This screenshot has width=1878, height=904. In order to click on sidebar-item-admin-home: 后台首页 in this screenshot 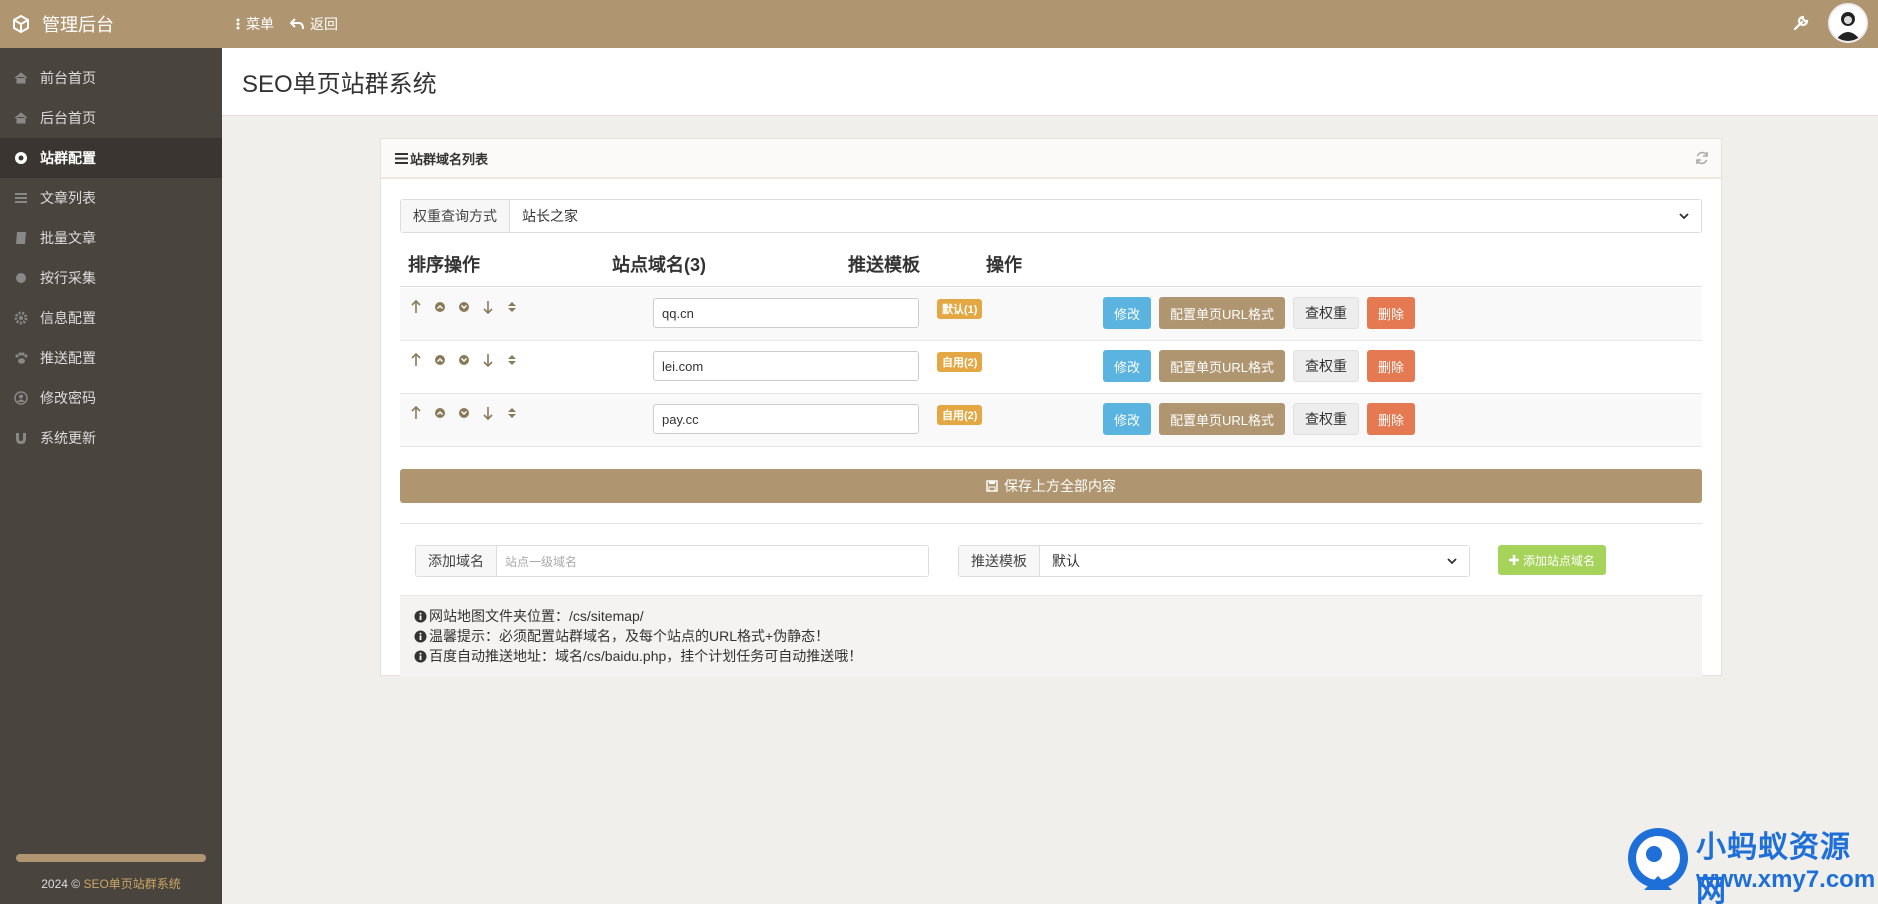, I will do `click(111, 118)`.